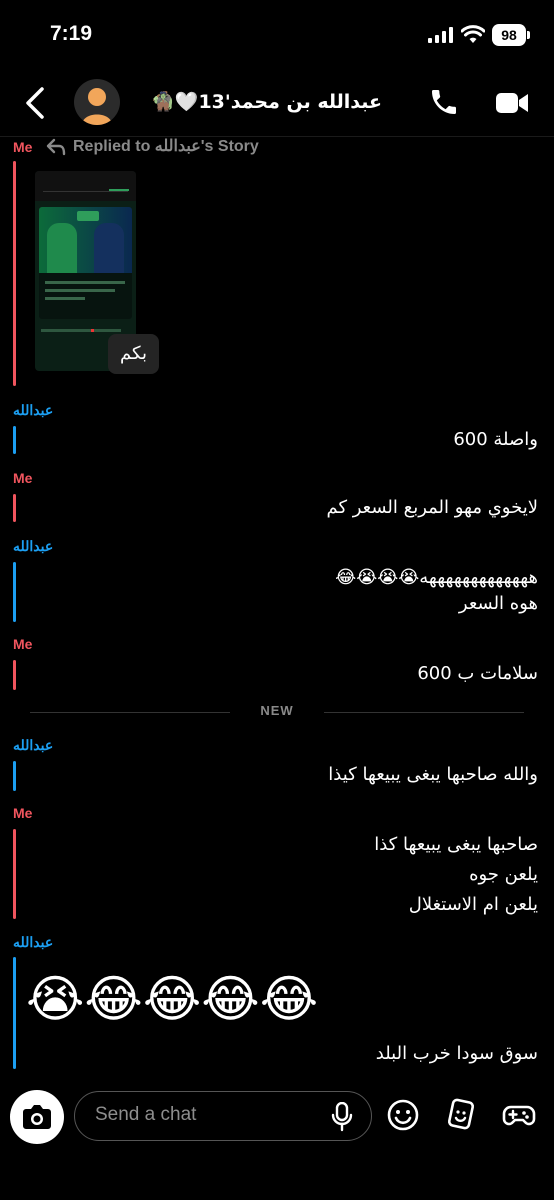  What do you see at coordinates (519, 1115) in the screenshot?
I see `gamepad-icon` at bounding box center [519, 1115].